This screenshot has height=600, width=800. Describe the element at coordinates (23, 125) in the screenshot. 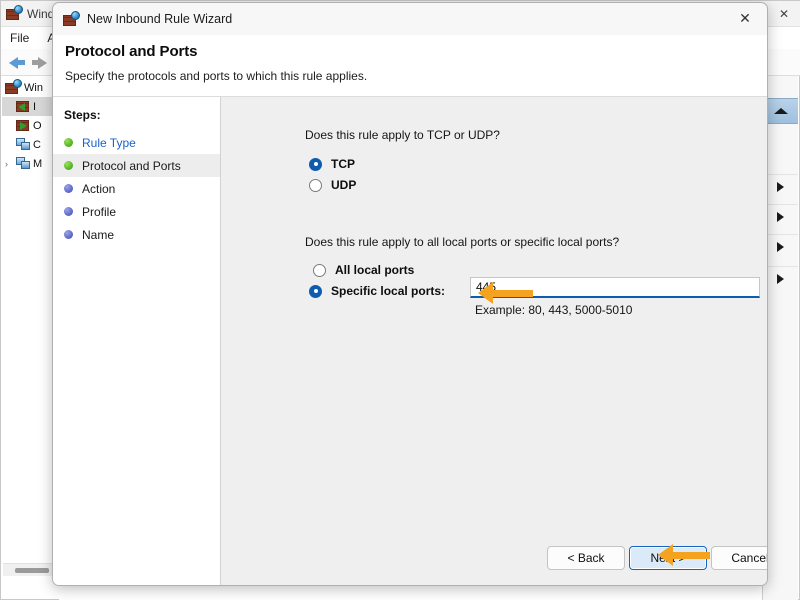

I see `outbound-rules-icon` at that location.